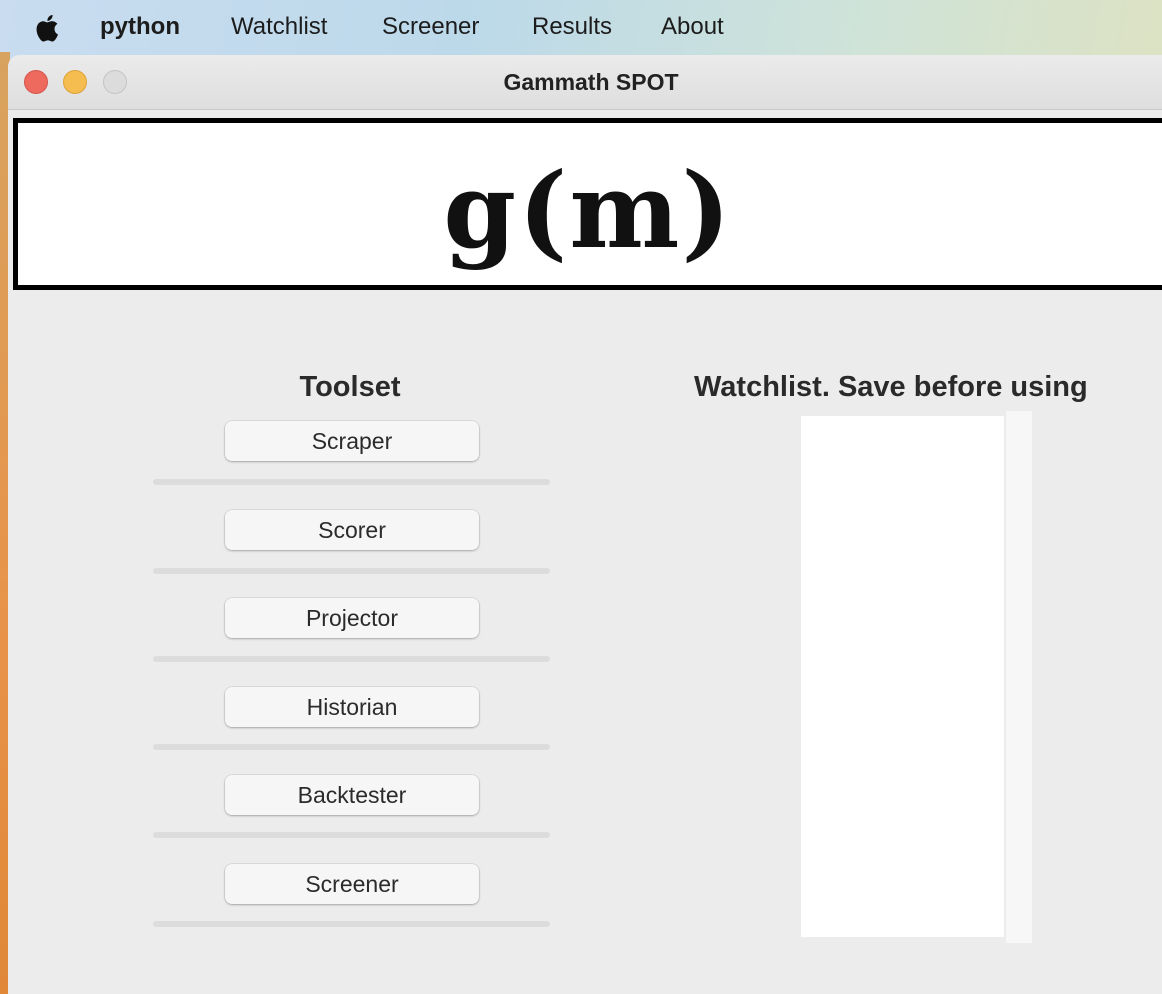  I want to click on watchlist-listbox, so click(902, 676).